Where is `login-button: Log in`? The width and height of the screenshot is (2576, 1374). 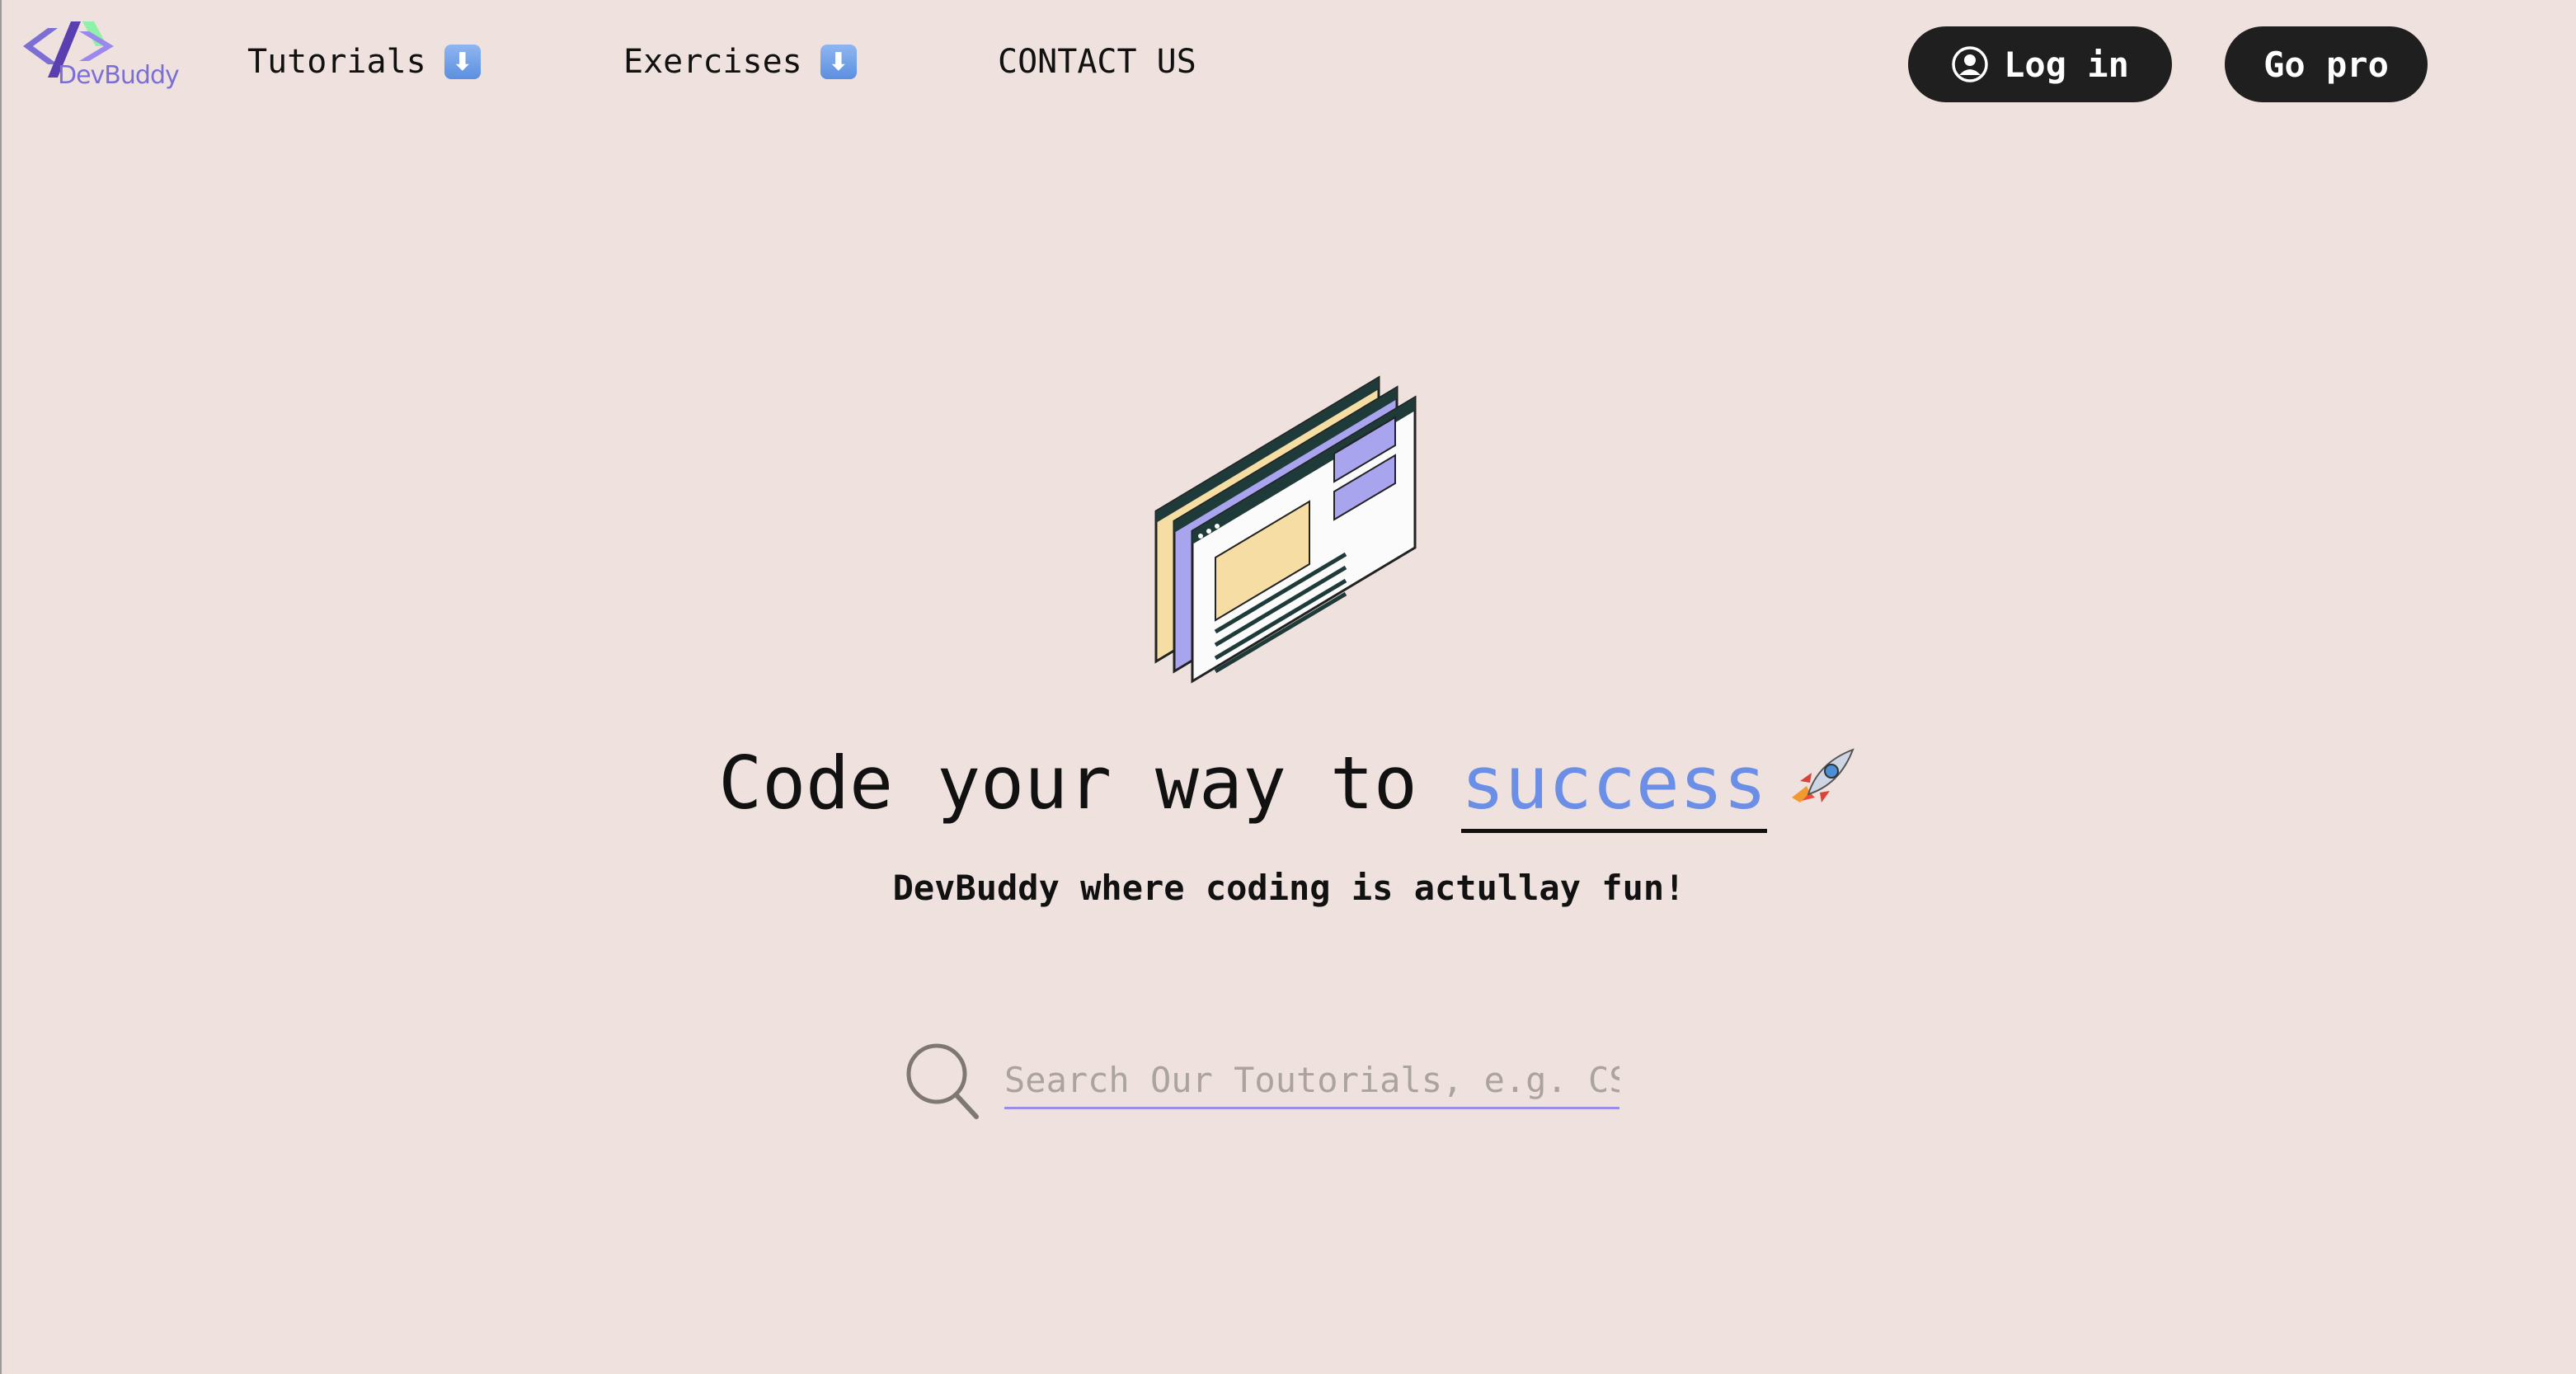 login-button: Log in is located at coordinates (2040, 64).